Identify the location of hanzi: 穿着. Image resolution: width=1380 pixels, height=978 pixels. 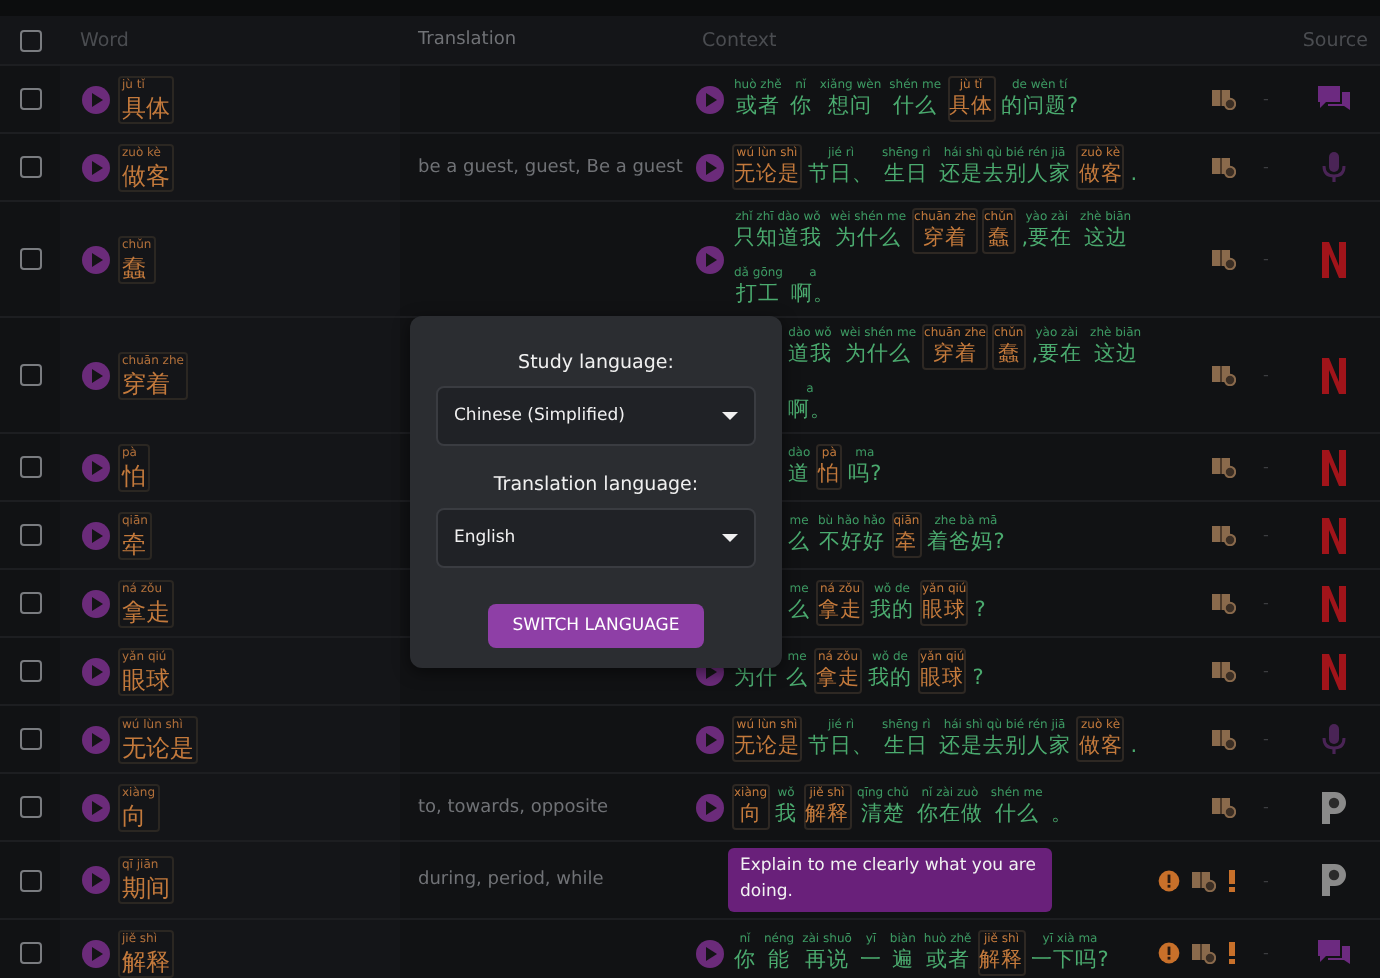
(945, 239).